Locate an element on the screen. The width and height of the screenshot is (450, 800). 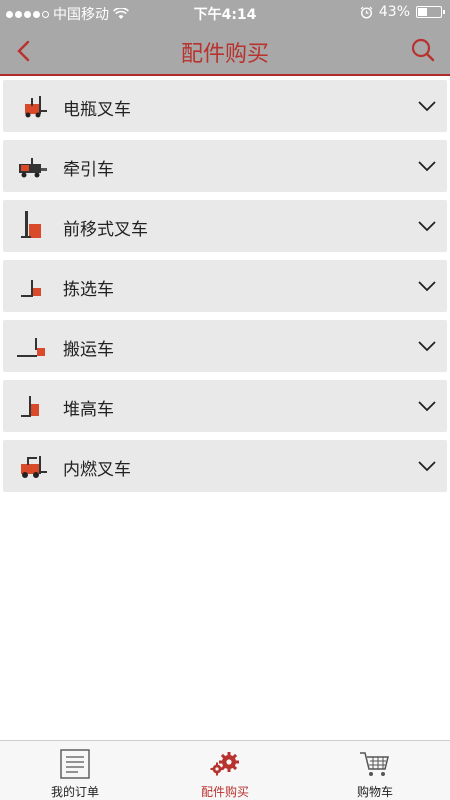
electric-forklift-icon is located at coordinates (36, 107).